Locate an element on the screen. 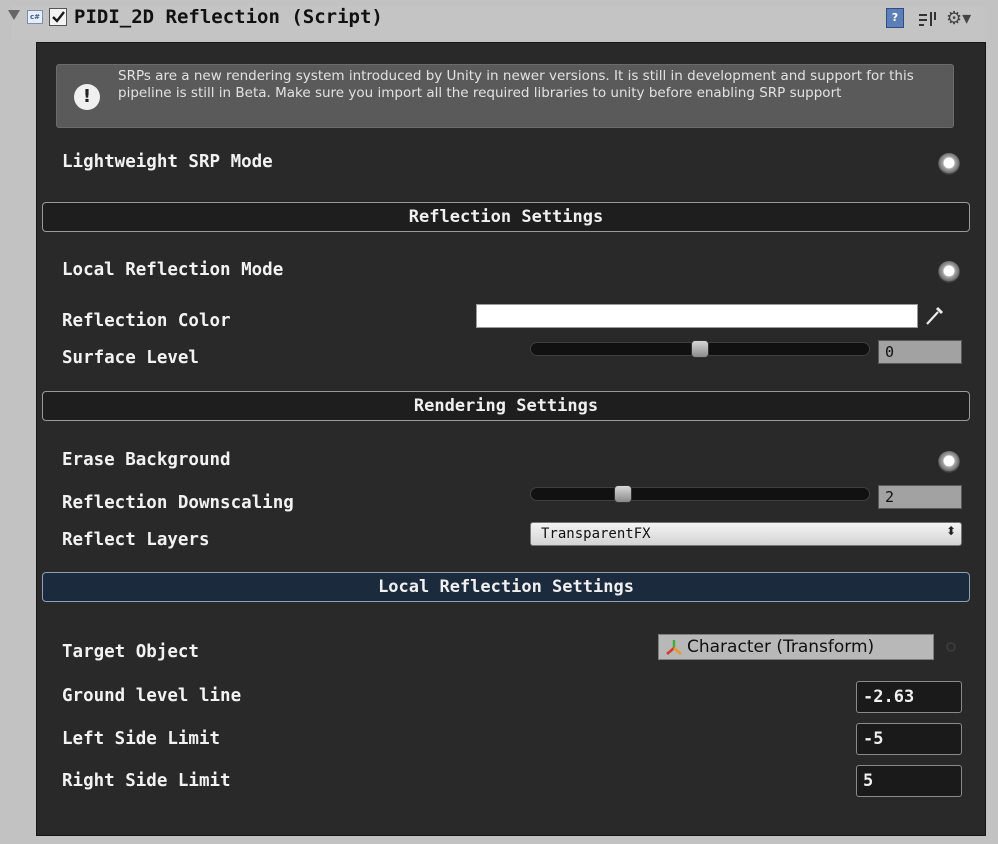 Image resolution: width=998 pixels, height=844 pixels. section-local-reflection-settings: Local Reflection Settings is located at coordinates (506, 587).